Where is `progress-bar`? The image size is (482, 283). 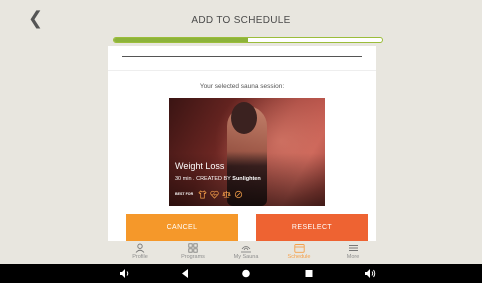
progress-bar is located at coordinates (248, 40).